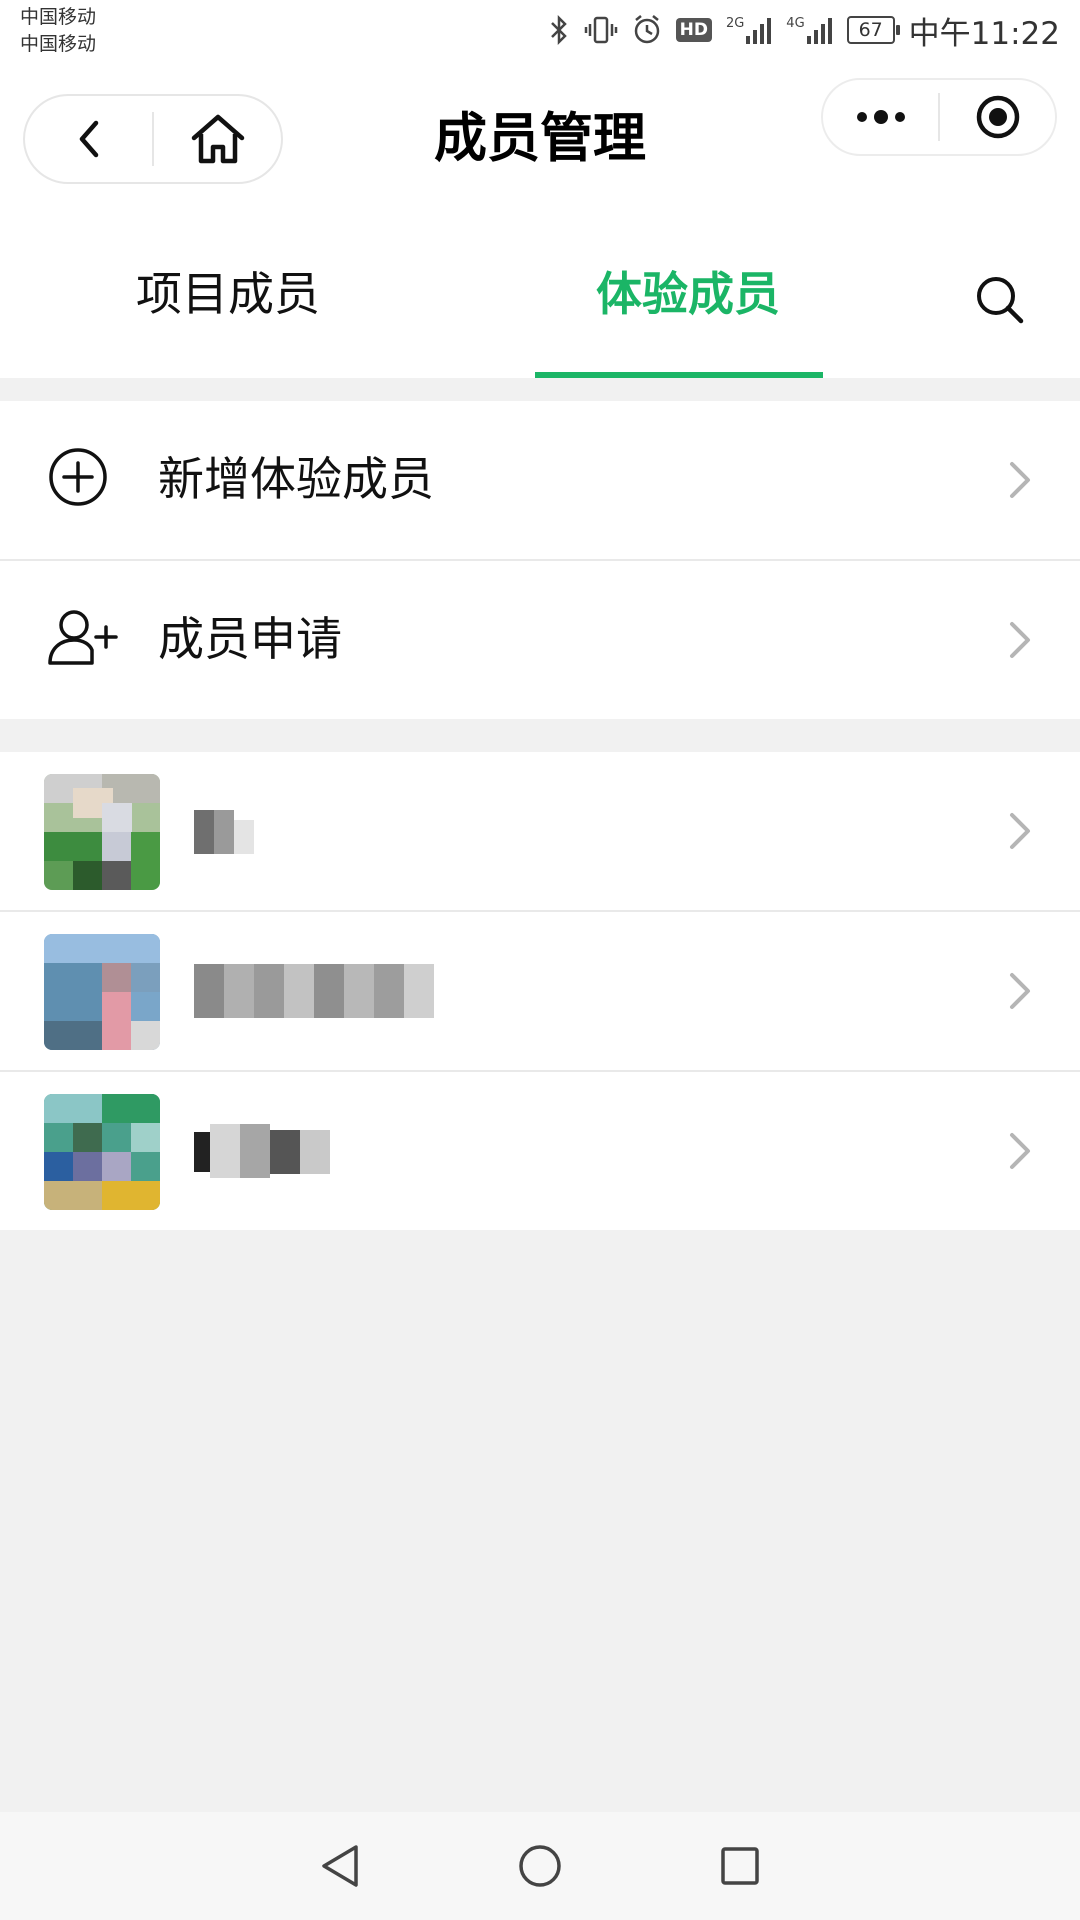 Image resolution: width=1080 pixels, height=1920 pixels. I want to click on battery-indicator: 67, so click(873, 30).